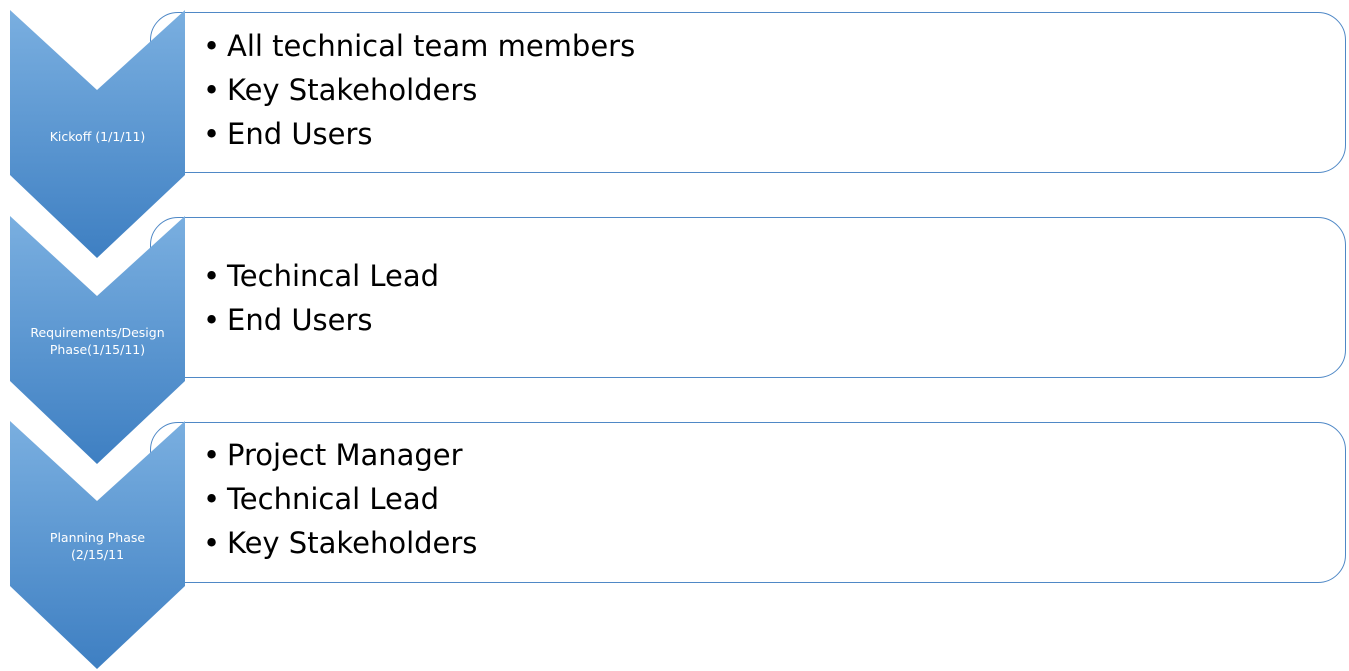  I want to click on item-text: Project Manager, so click(345, 455).